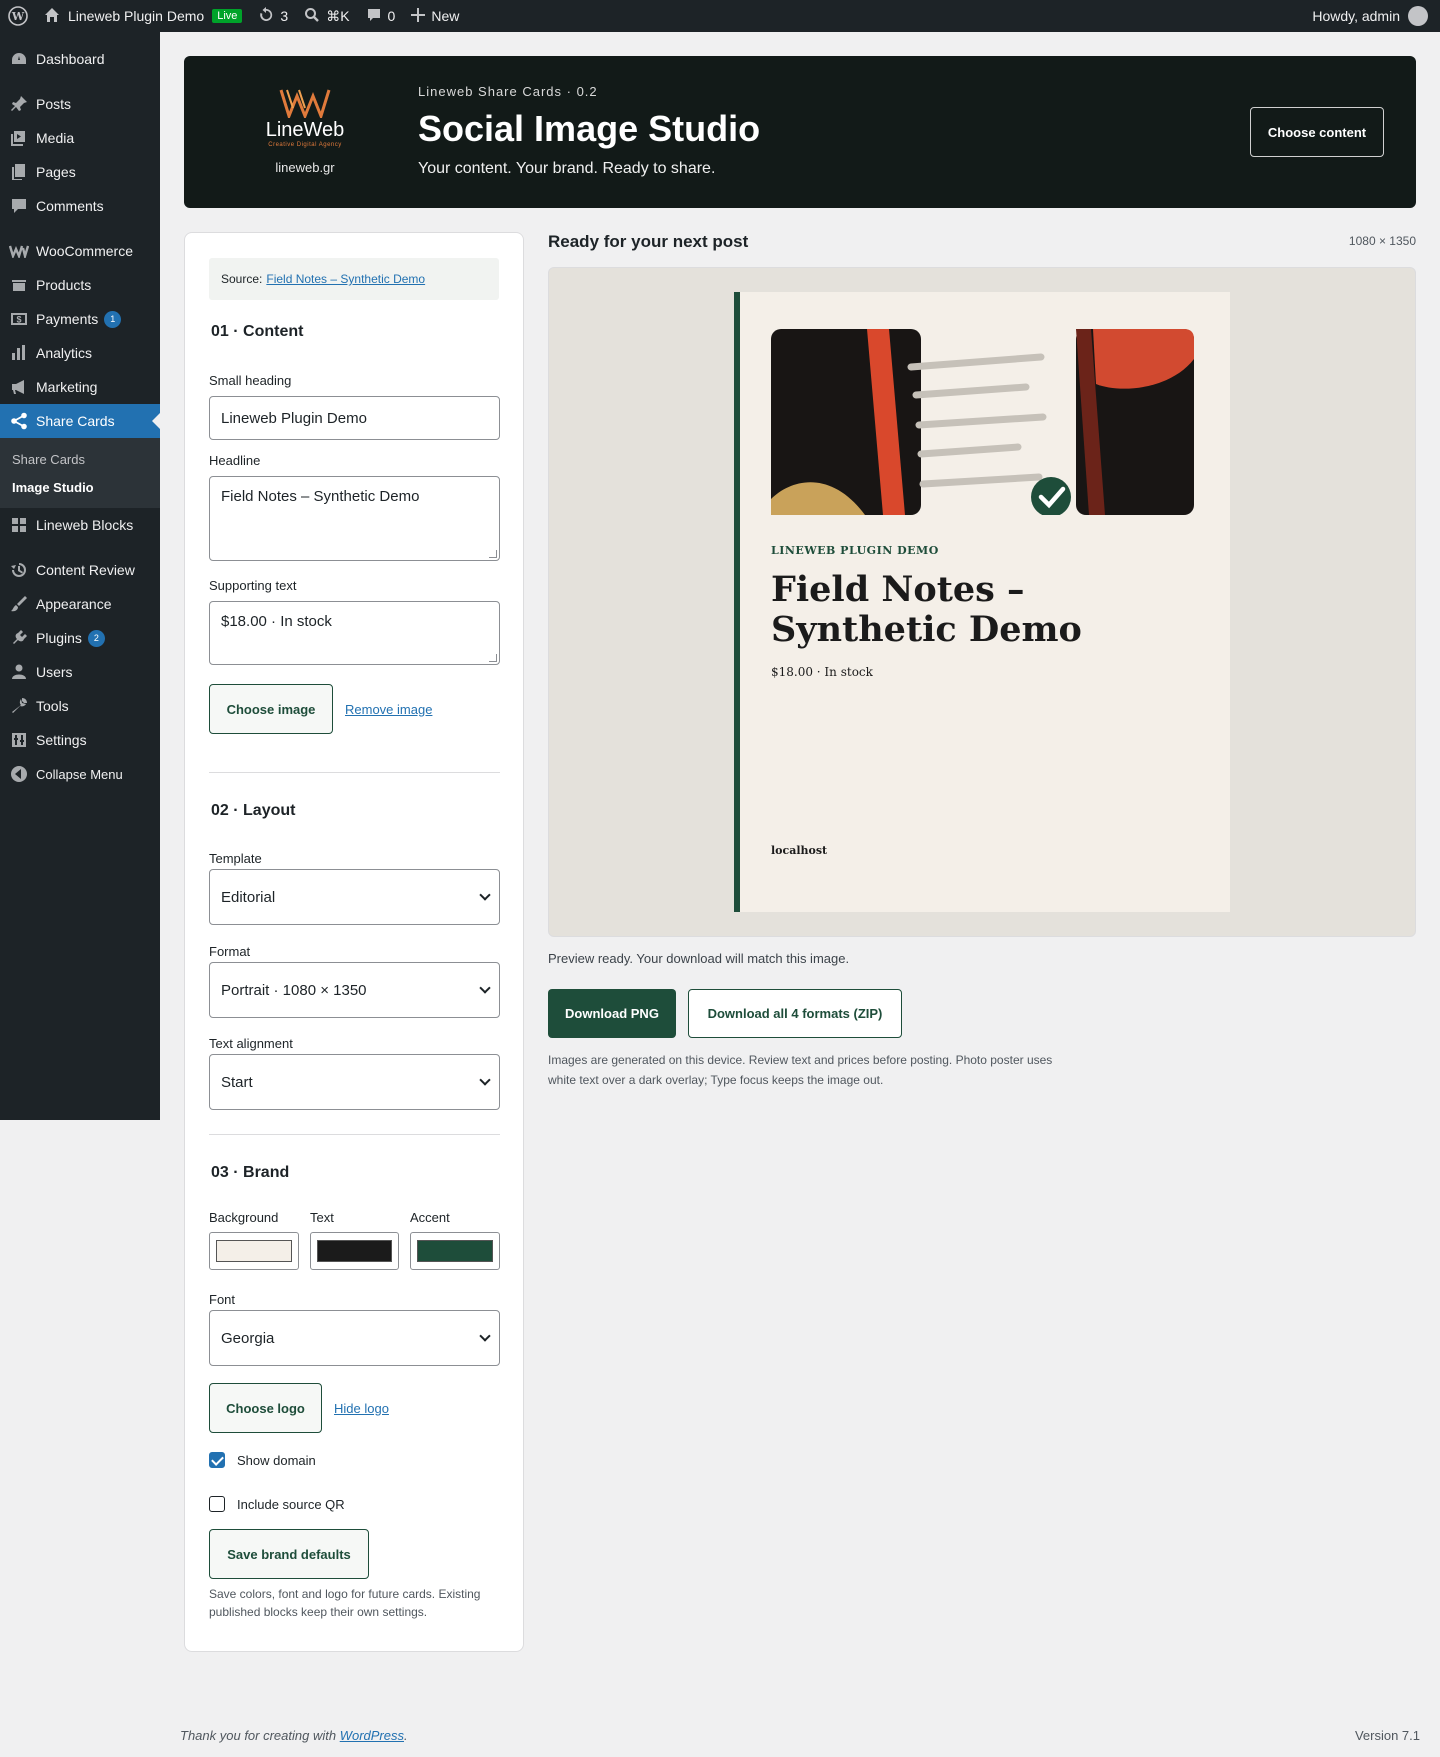 The width and height of the screenshot is (1440, 1757). I want to click on wordpress-logo-icon: W, so click(18, 16).